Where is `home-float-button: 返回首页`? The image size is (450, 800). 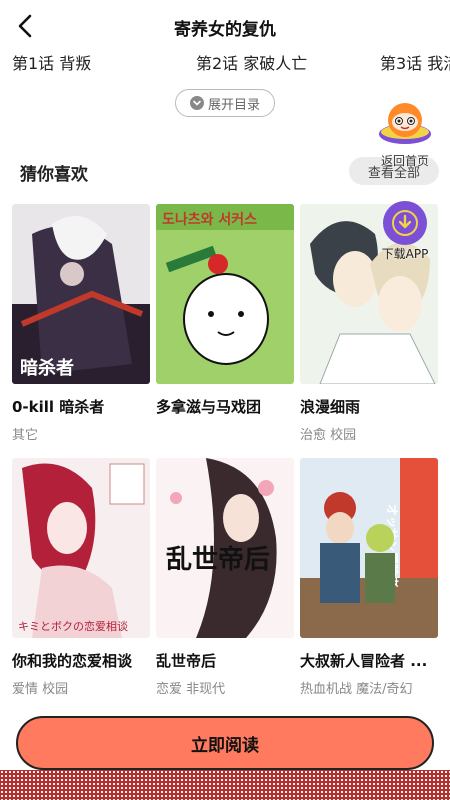 home-float-button: 返回首页 is located at coordinates (405, 136).